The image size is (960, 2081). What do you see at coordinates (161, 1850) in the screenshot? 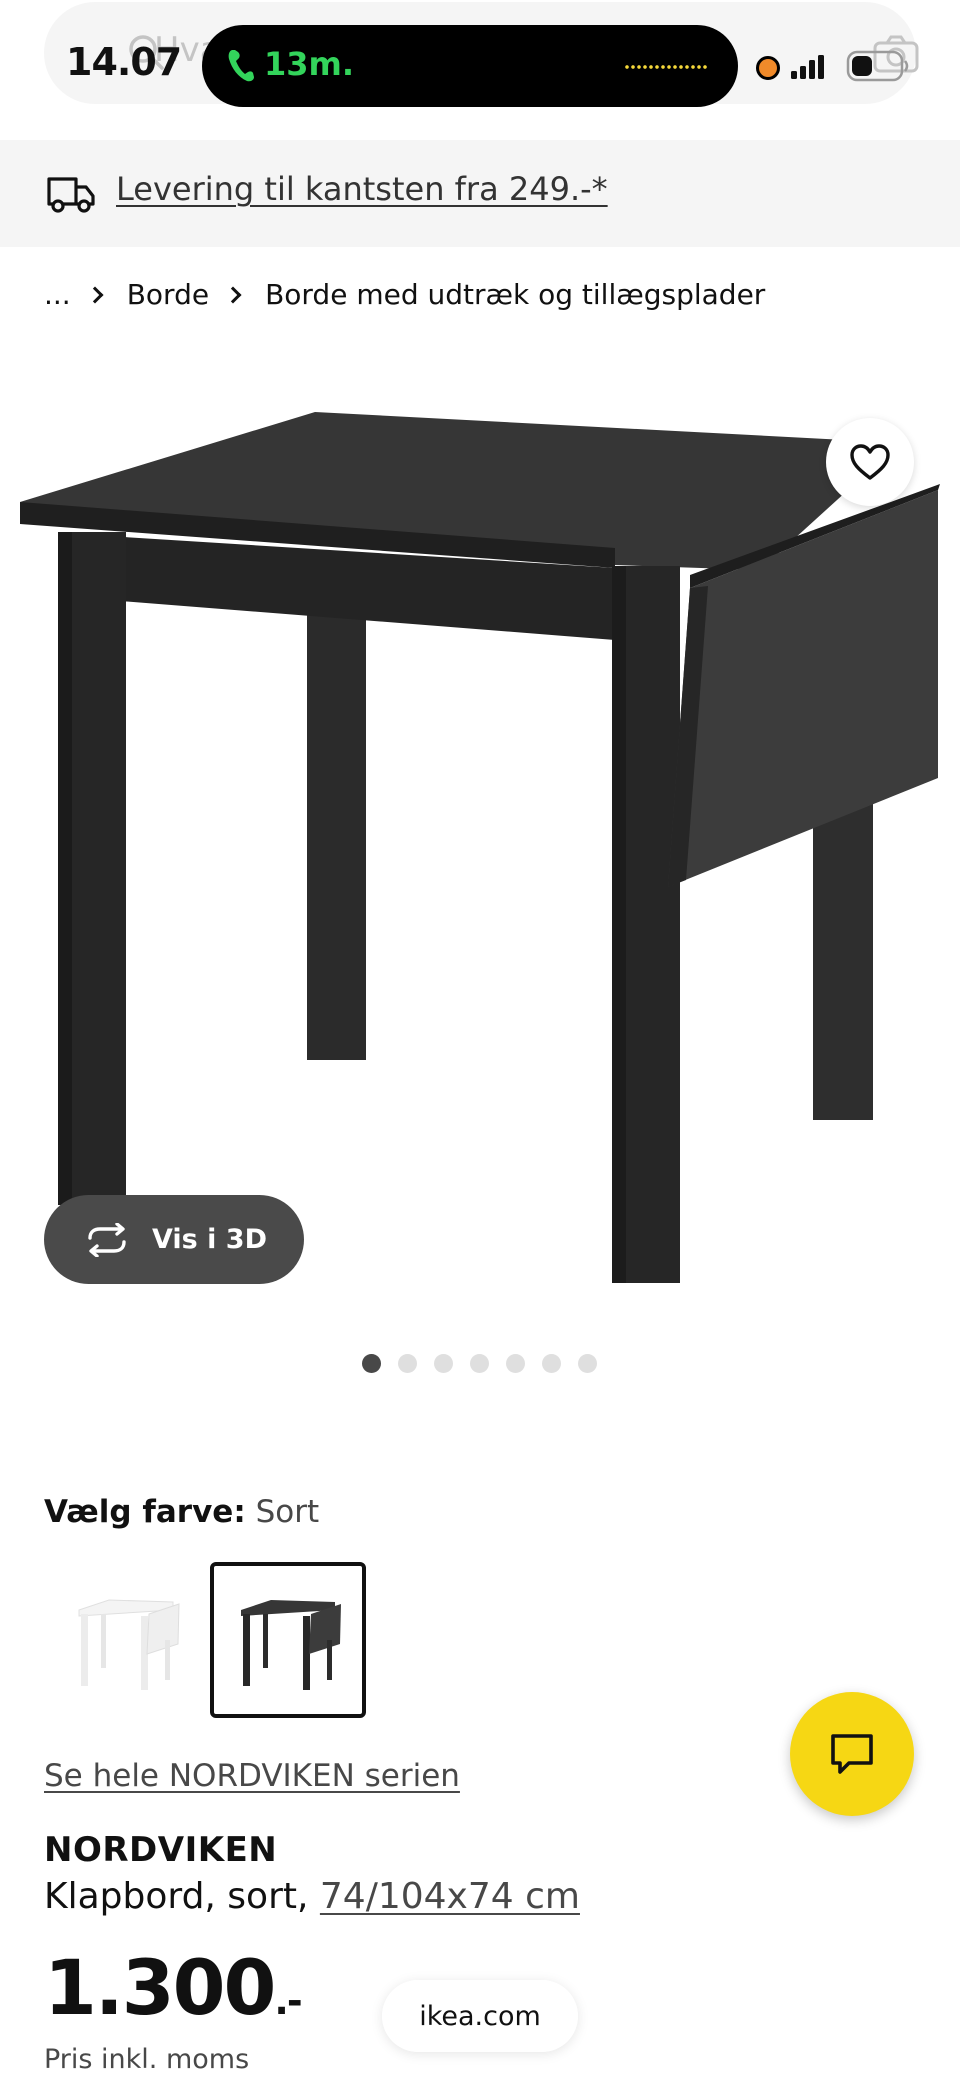
I see `product-name: NORDVIKEN` at bounding box center [161, 1850].